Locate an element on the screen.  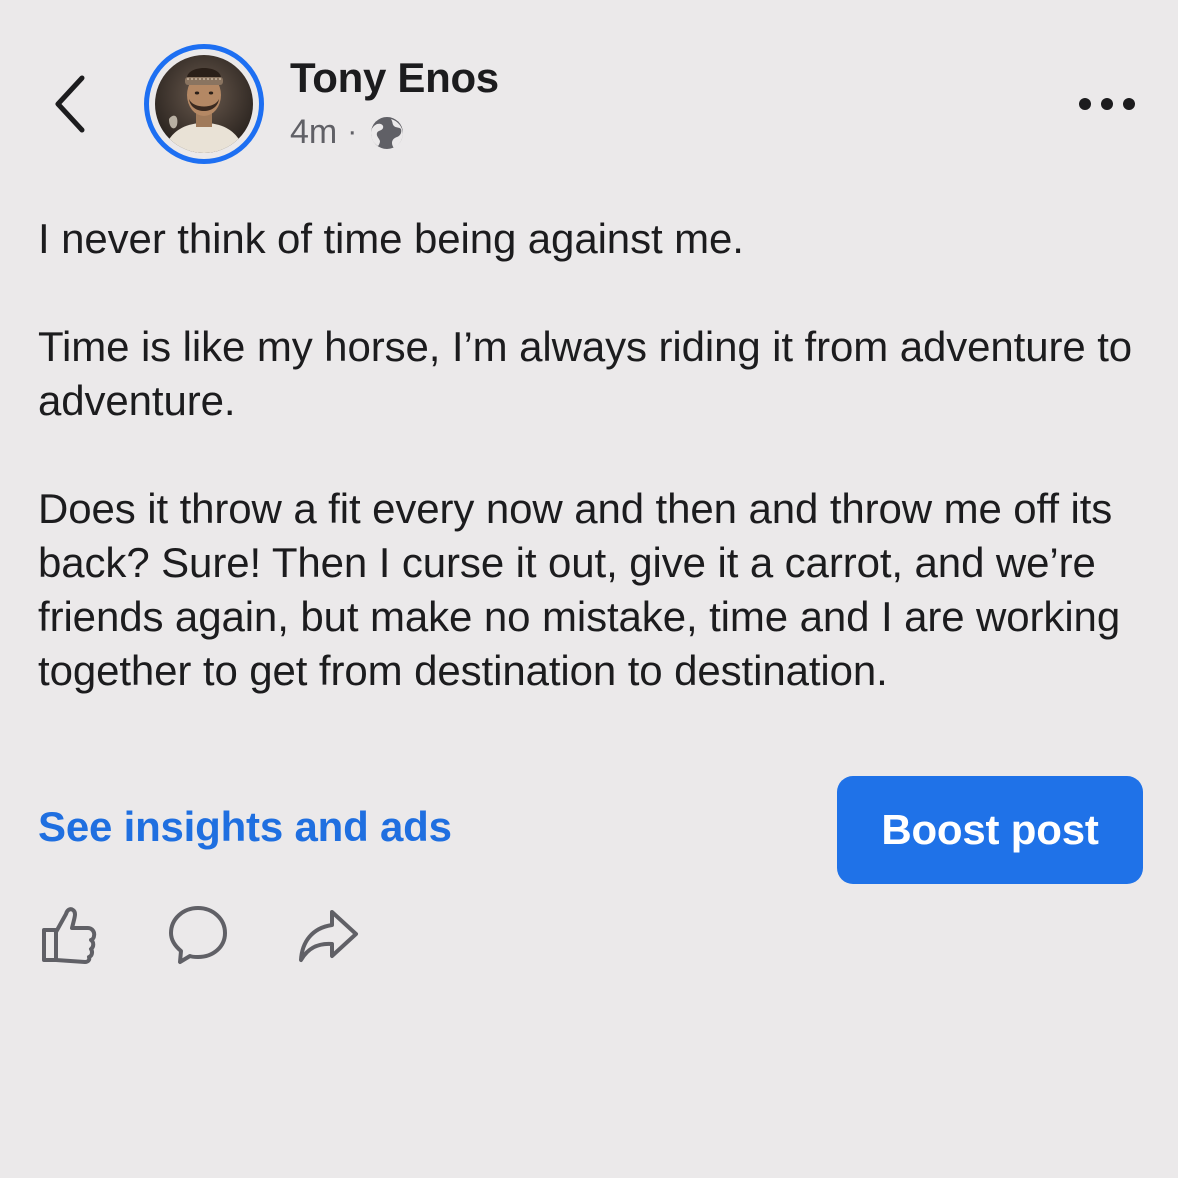
timestamp: 4m is located at coordinates (313, 132).